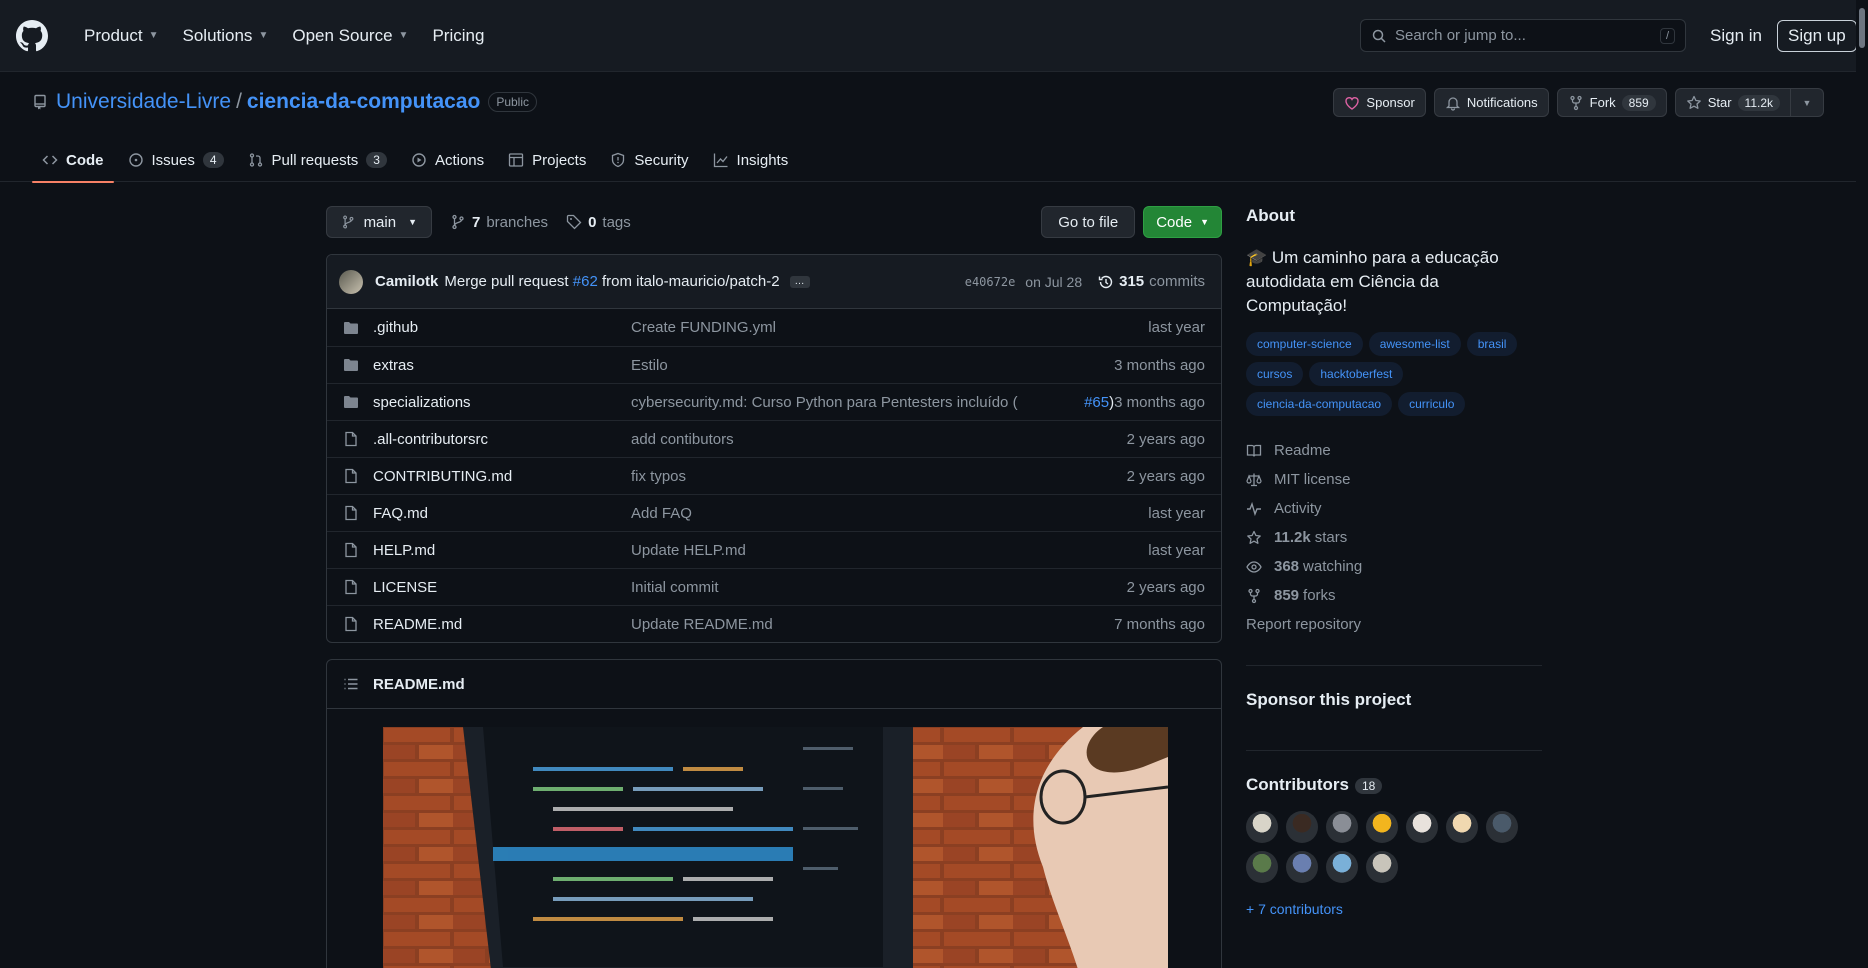 The image size is (1868, 968). Describe the element at coordinates (1394, 700) in the screenshot. I see `sponsor-heading: Sponsor this project` at that location.